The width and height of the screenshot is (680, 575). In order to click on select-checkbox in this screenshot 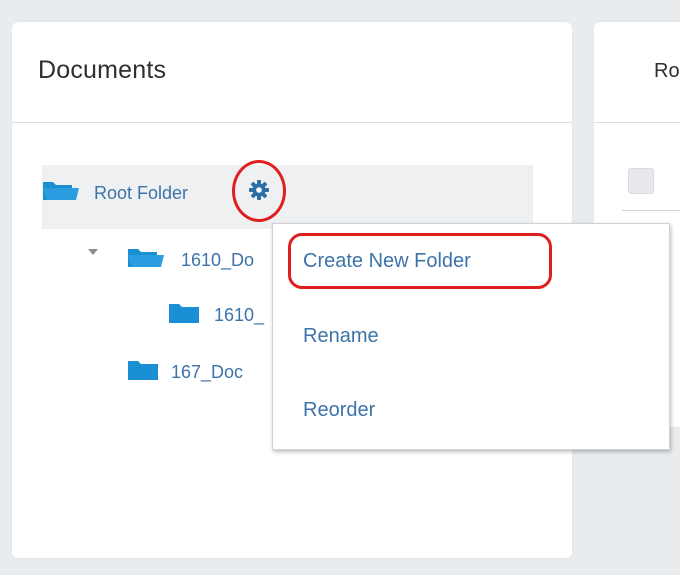, I will do `click(641, 181)`.